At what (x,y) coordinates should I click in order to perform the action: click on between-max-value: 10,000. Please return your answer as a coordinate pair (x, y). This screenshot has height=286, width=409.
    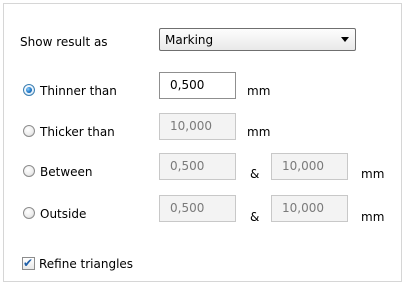
    Looking at the image, I should click on (303, 166).